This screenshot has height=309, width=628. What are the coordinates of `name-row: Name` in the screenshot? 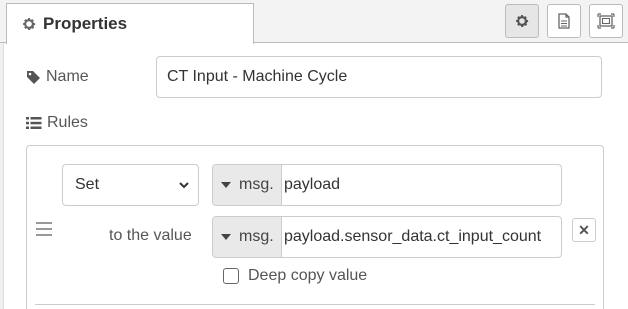 It's located at (316, 77).